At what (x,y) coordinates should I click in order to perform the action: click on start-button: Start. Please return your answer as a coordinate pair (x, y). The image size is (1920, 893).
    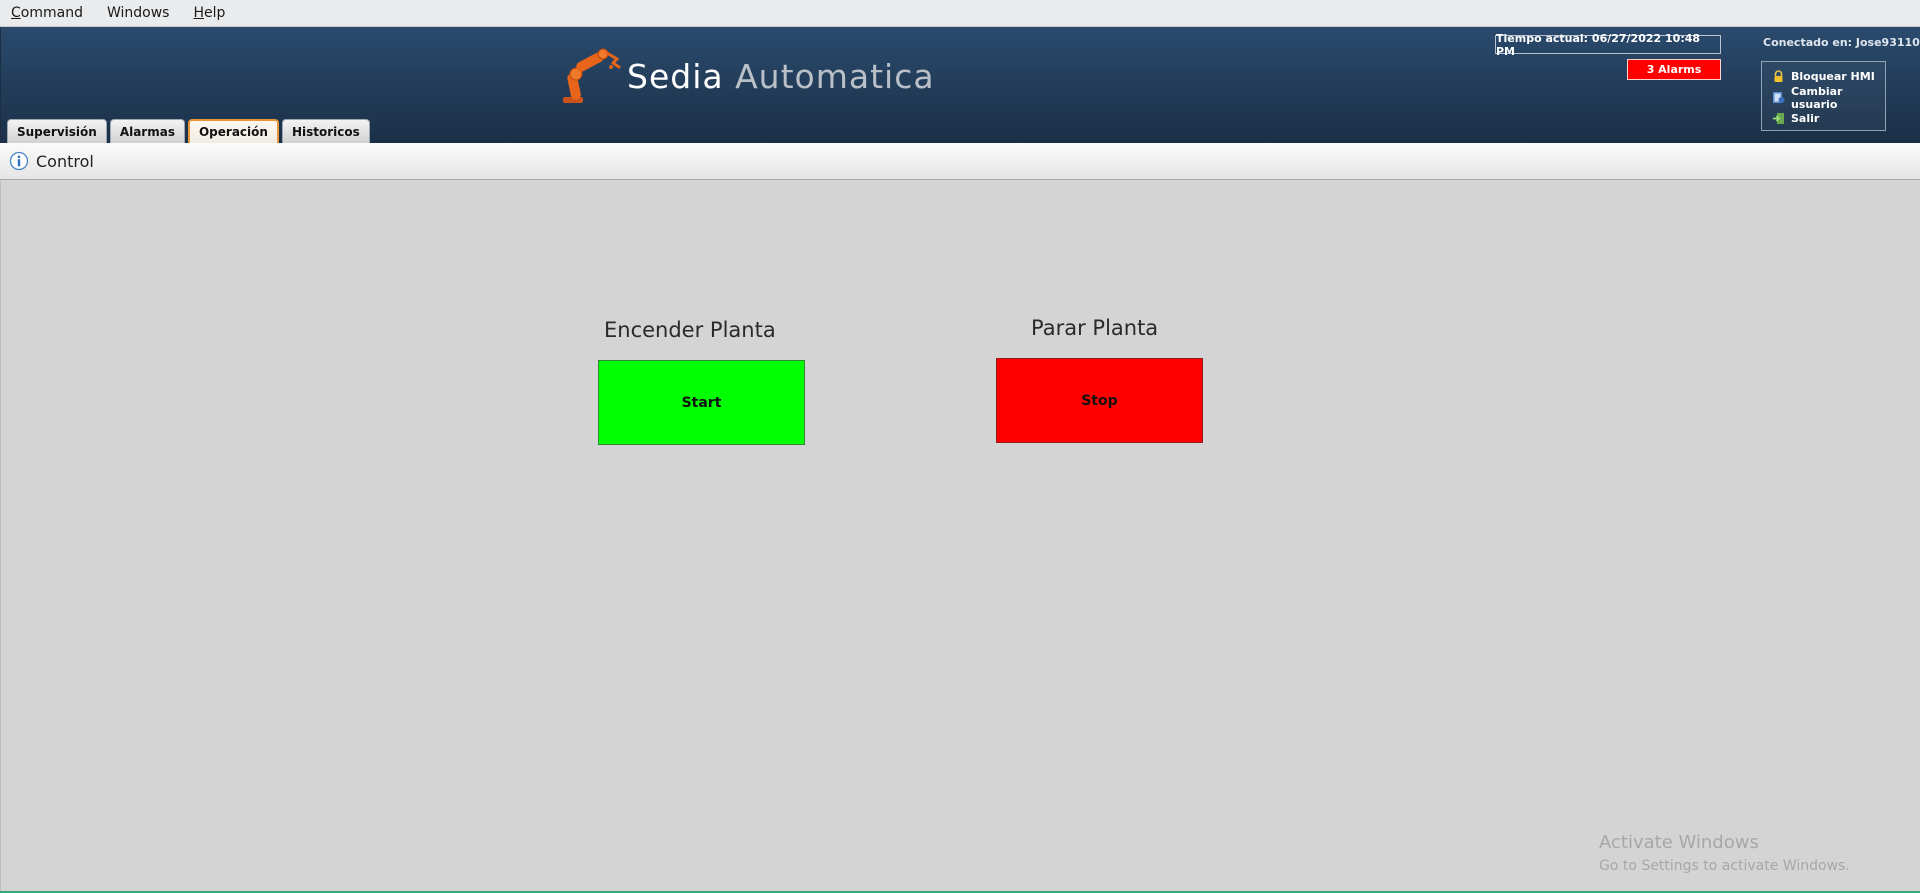
    Looking at the image, I should click on (701, 402).